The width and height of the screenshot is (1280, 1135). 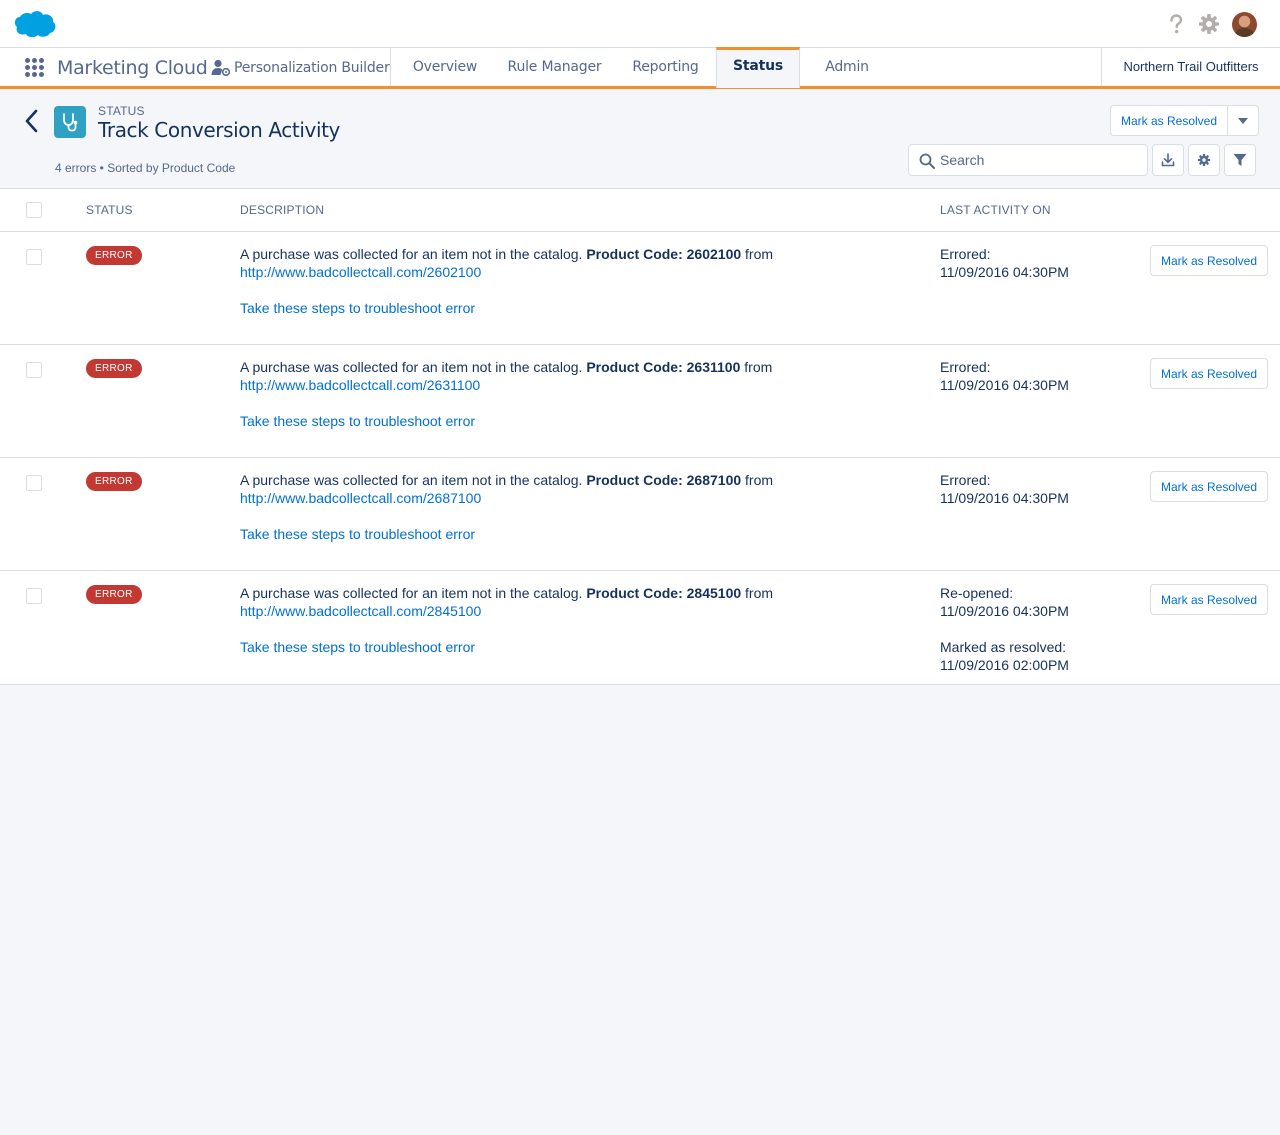 I want to click on source-url-link: http://www.badcollectcall.com/2845100, so click(x=360, y=611).